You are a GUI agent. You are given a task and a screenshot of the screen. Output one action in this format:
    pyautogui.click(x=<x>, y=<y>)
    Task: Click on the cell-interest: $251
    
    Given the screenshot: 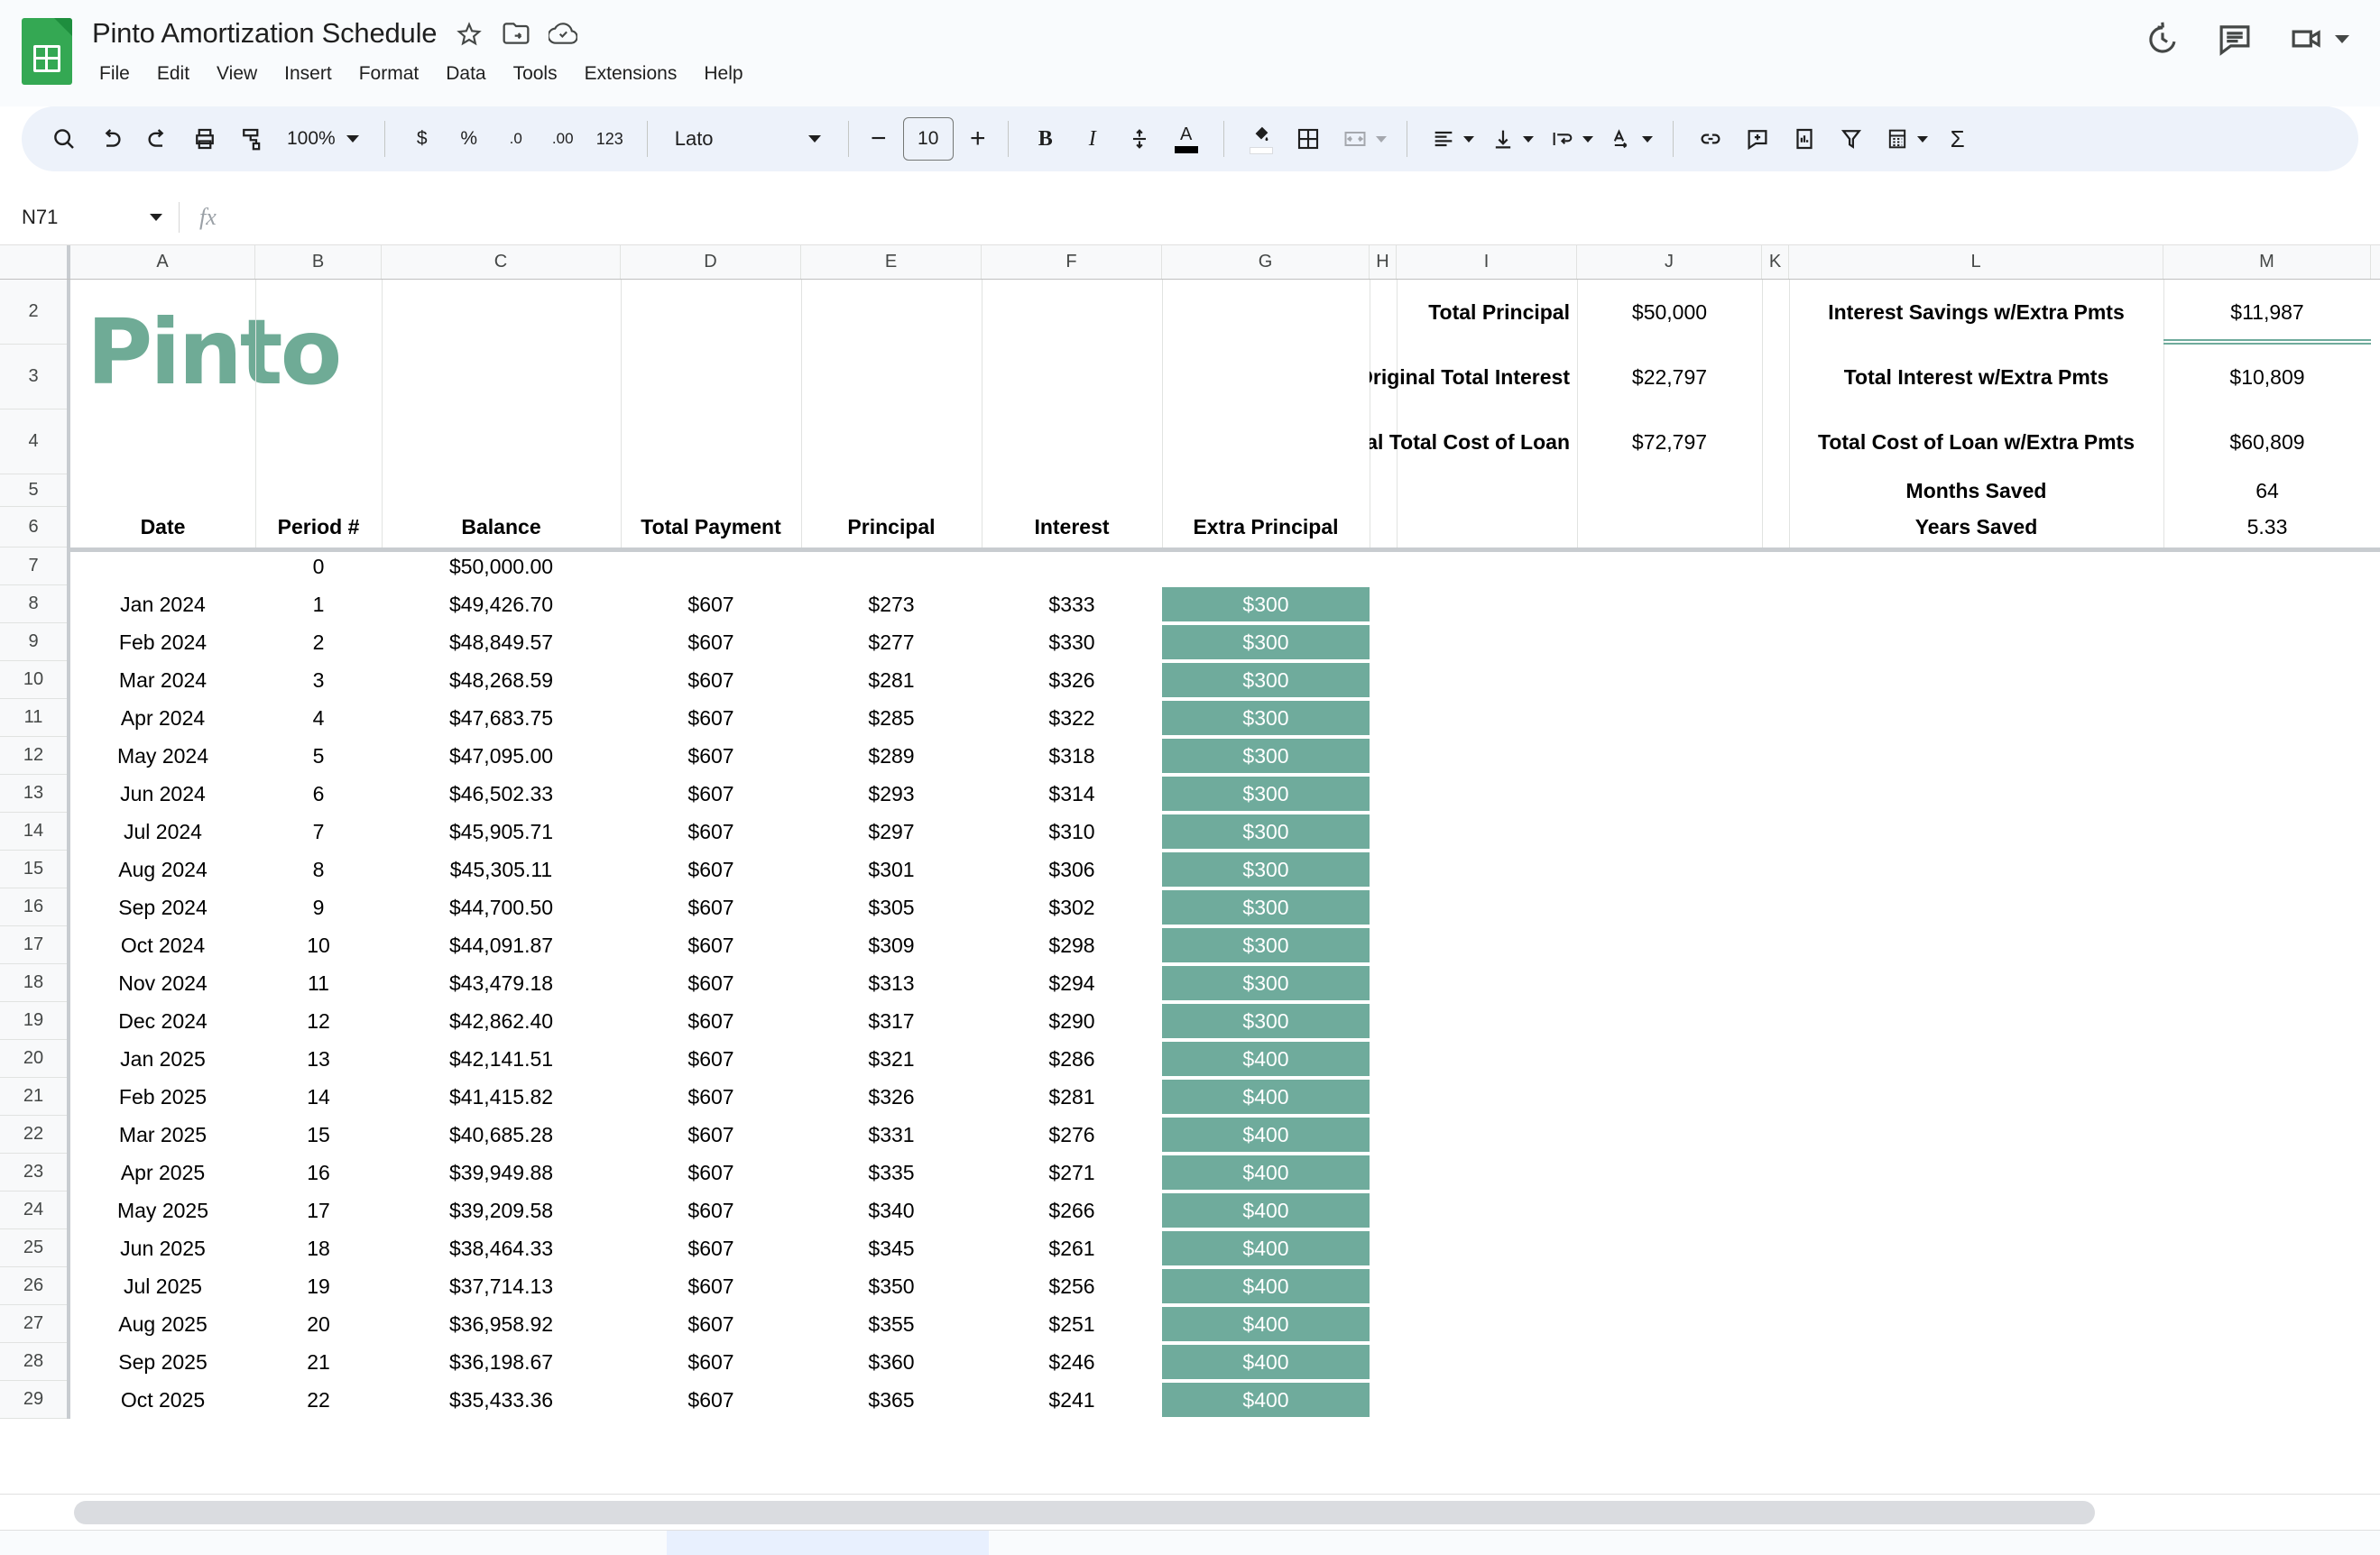 What is the action you would take?
    pyautogui.click(x=1072, y=1324)
    